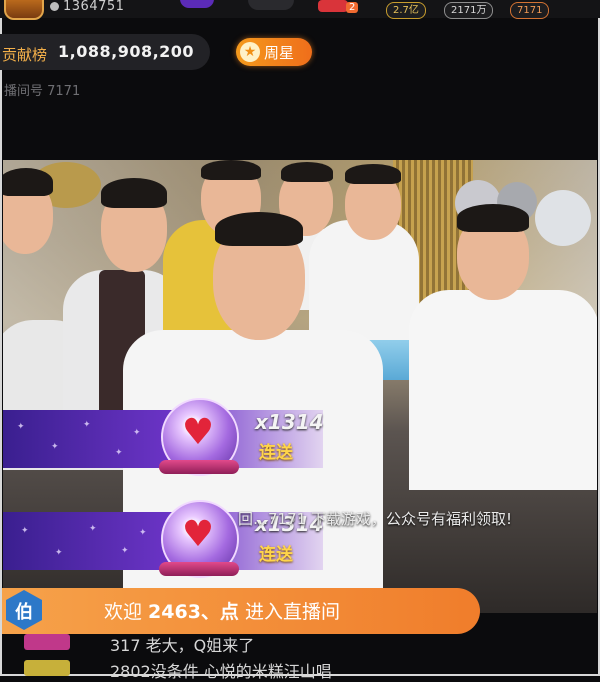 This screenshot has width=600, height=682. I want to click on rank-badge-grey: 2171万, so click(469, 10).